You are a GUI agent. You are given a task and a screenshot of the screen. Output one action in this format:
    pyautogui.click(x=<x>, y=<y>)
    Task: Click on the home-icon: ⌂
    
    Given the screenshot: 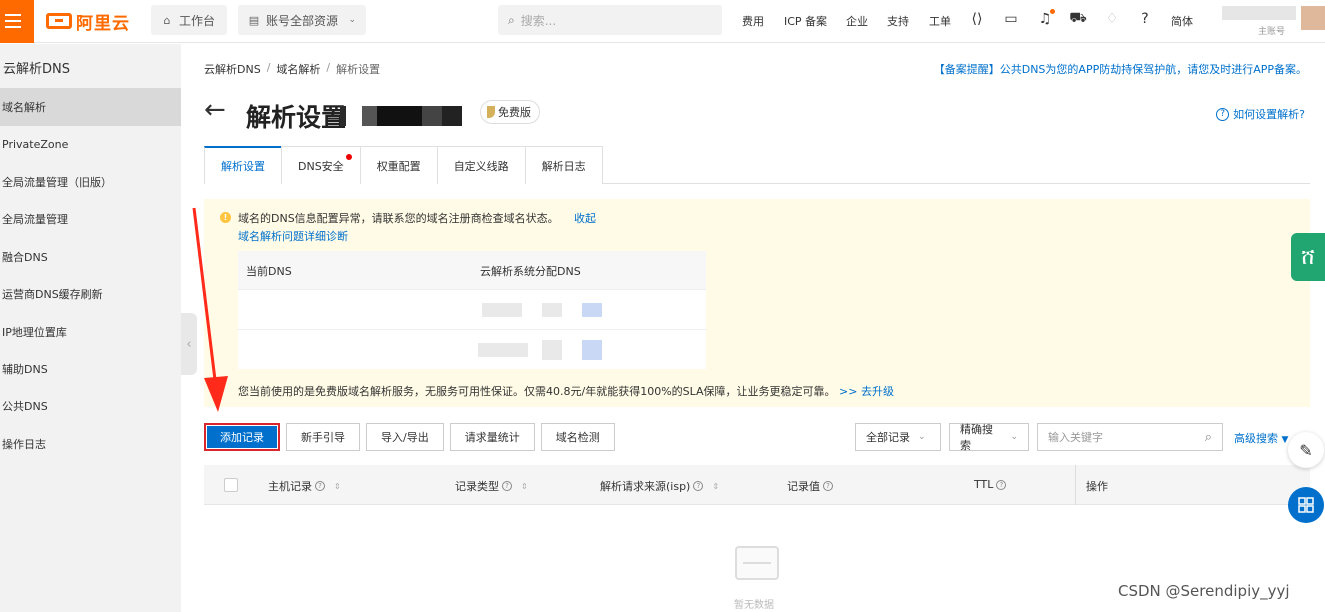 What is the action you would take?
    pyautogui.click(x=167, y=20)
    